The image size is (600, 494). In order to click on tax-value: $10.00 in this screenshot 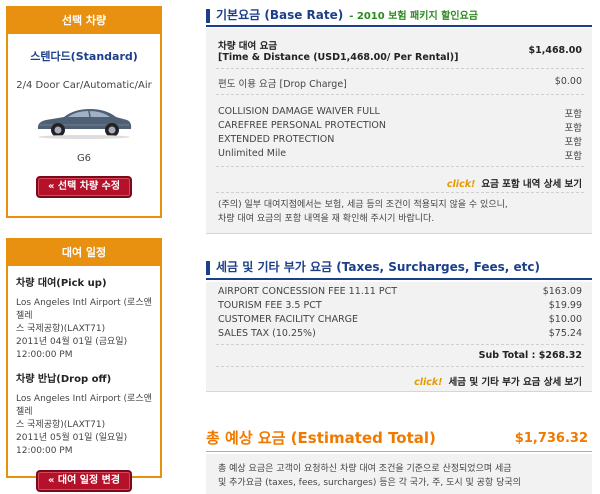, I will do `click(565, 319)`.